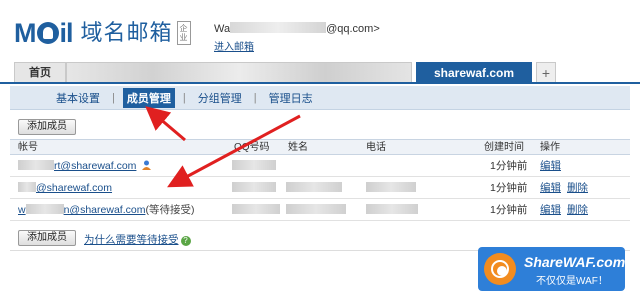  I want to click on column-phone: 电话, so click(376, 147).